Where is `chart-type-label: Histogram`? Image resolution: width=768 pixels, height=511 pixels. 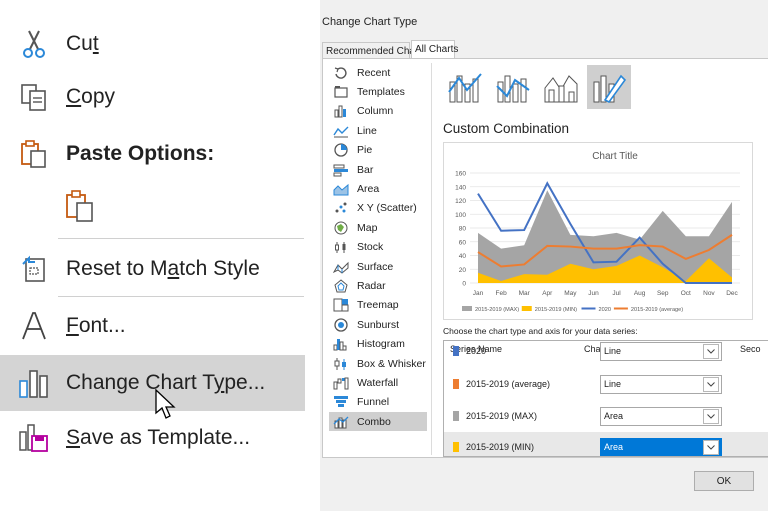
chart-type-label: Histogram is located at coordinates (381, 344).